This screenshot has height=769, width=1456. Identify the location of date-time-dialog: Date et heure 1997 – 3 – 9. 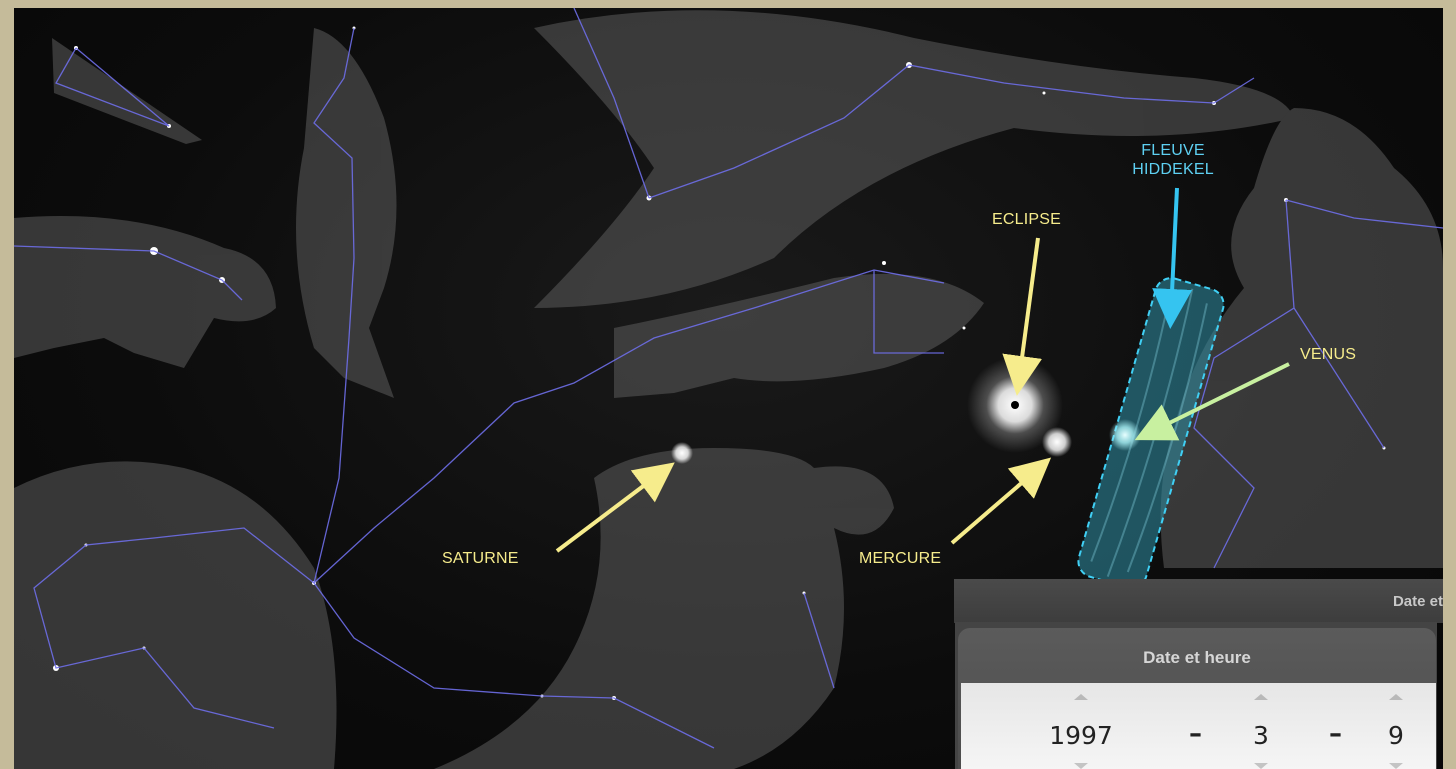
(1197, 698).